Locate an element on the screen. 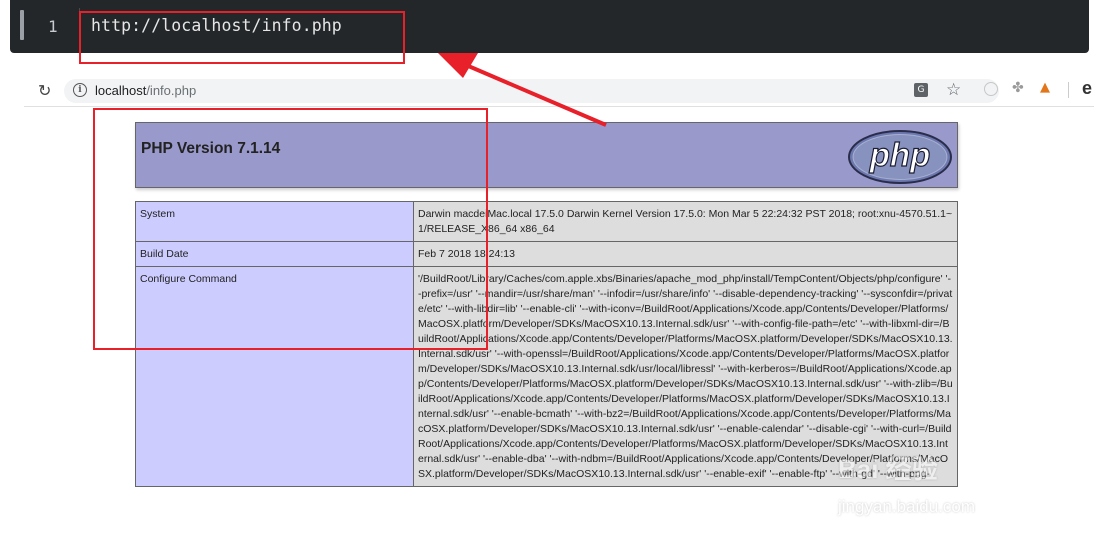  php-logo-icon: php is located at coordinates (900, 157).